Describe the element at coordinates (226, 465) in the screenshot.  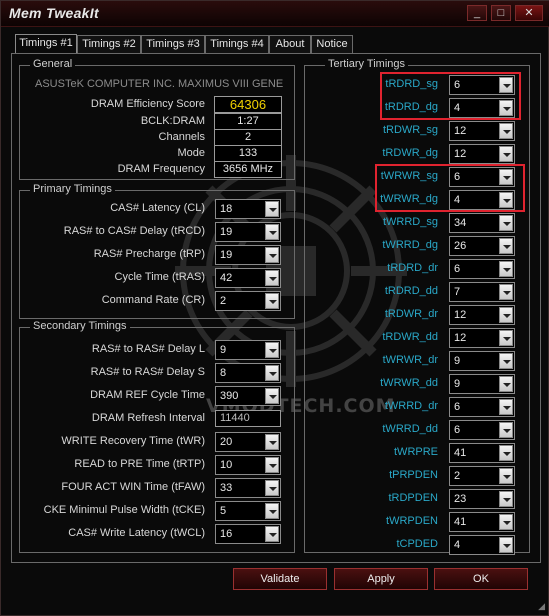
I see `secondary-combo-5-value: 10` at that location.